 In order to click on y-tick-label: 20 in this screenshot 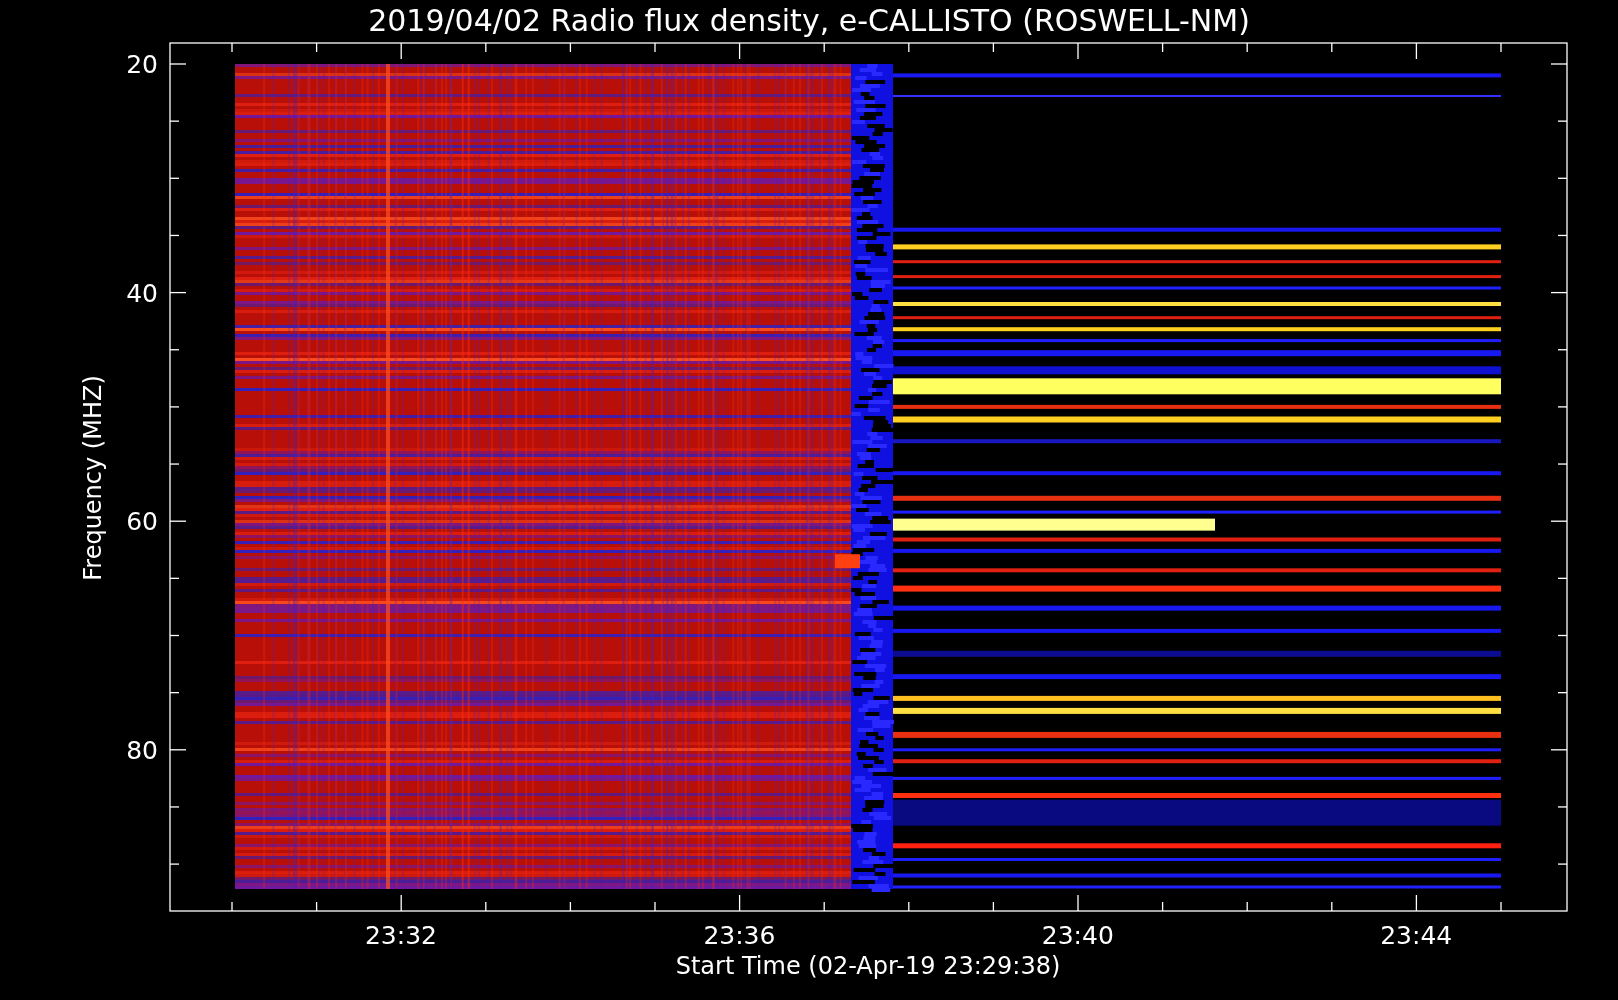, I will do `click(142, 64)`.